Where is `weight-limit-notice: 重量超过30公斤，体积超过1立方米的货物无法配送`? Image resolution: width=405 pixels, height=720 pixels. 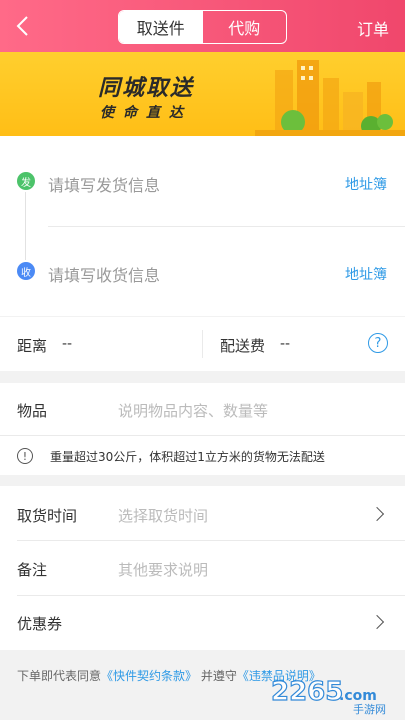 weight-limit-notice: 重量超过30公斤，体积超过1立方米的货物无法配送 is located at coordinates (187, 457).